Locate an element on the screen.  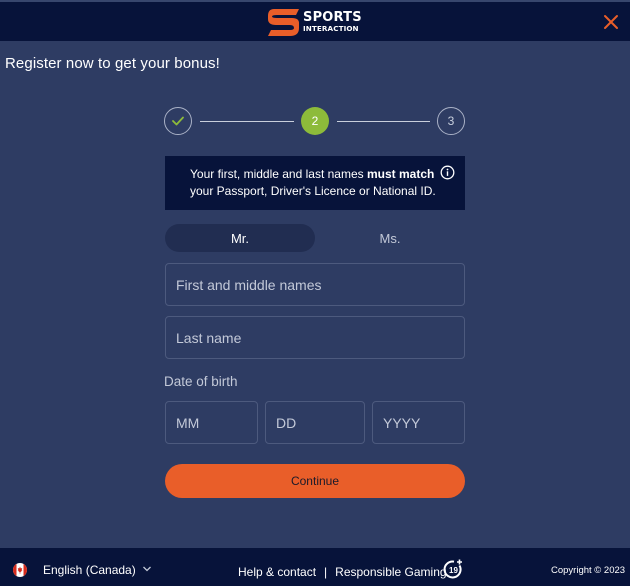
page-heading: Register now to get your bonus! is located at coordinates (112, 63).